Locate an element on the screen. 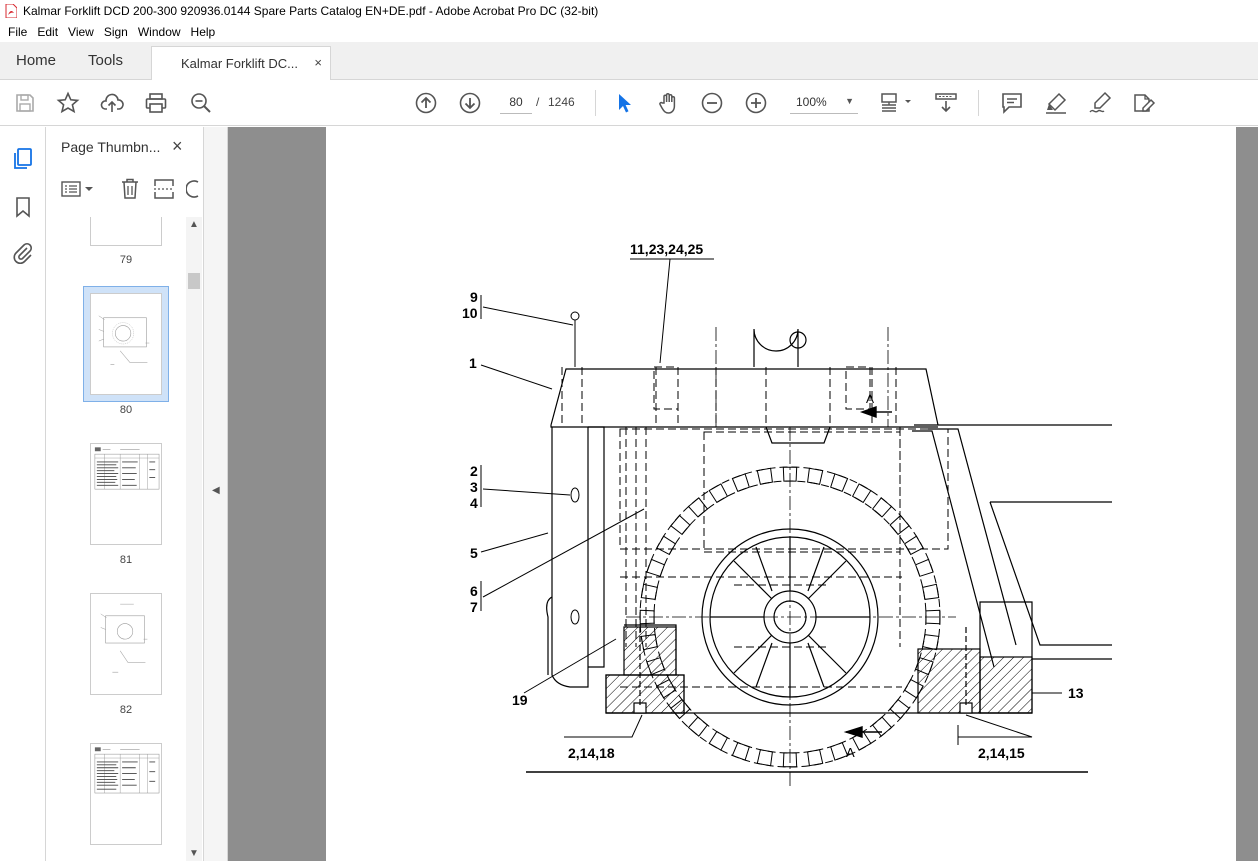 This screenshot has height=861, width=1258. tab-bar: Home Tools Kalmar Forklift DC... × is located at coordinates (629, 61).